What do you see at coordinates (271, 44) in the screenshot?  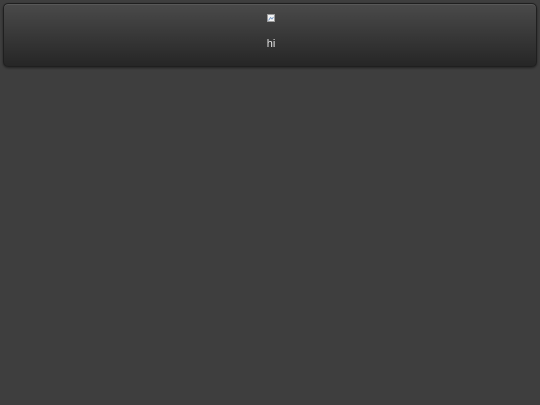 I see `greeting-text: hi` at bounding box center [271, 44].